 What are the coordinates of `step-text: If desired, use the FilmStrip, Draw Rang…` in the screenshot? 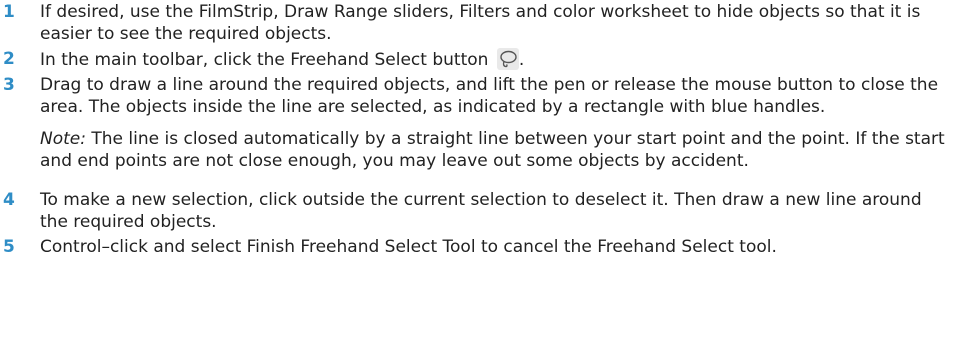 It's located at (480, 23).